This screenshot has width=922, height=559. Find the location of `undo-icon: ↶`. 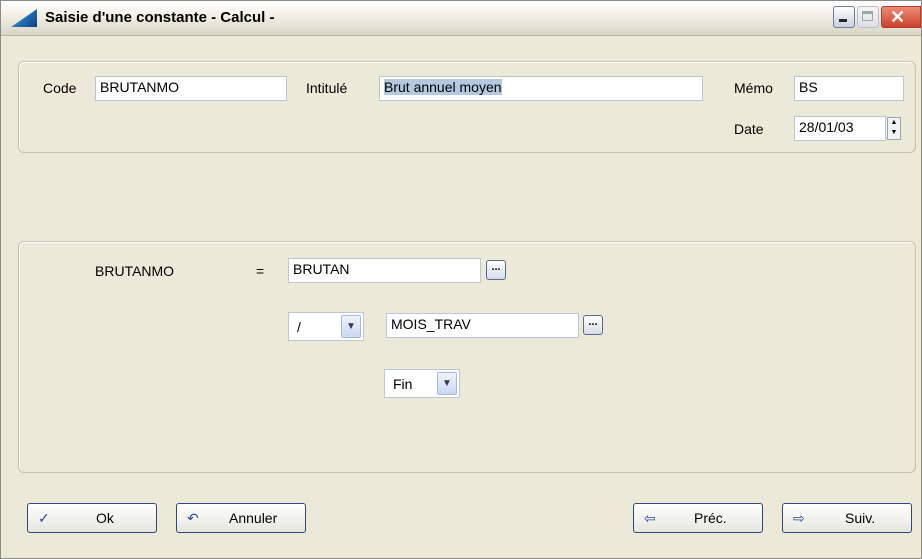

undo-icon: ↶ is located at coordinates (193, 518).